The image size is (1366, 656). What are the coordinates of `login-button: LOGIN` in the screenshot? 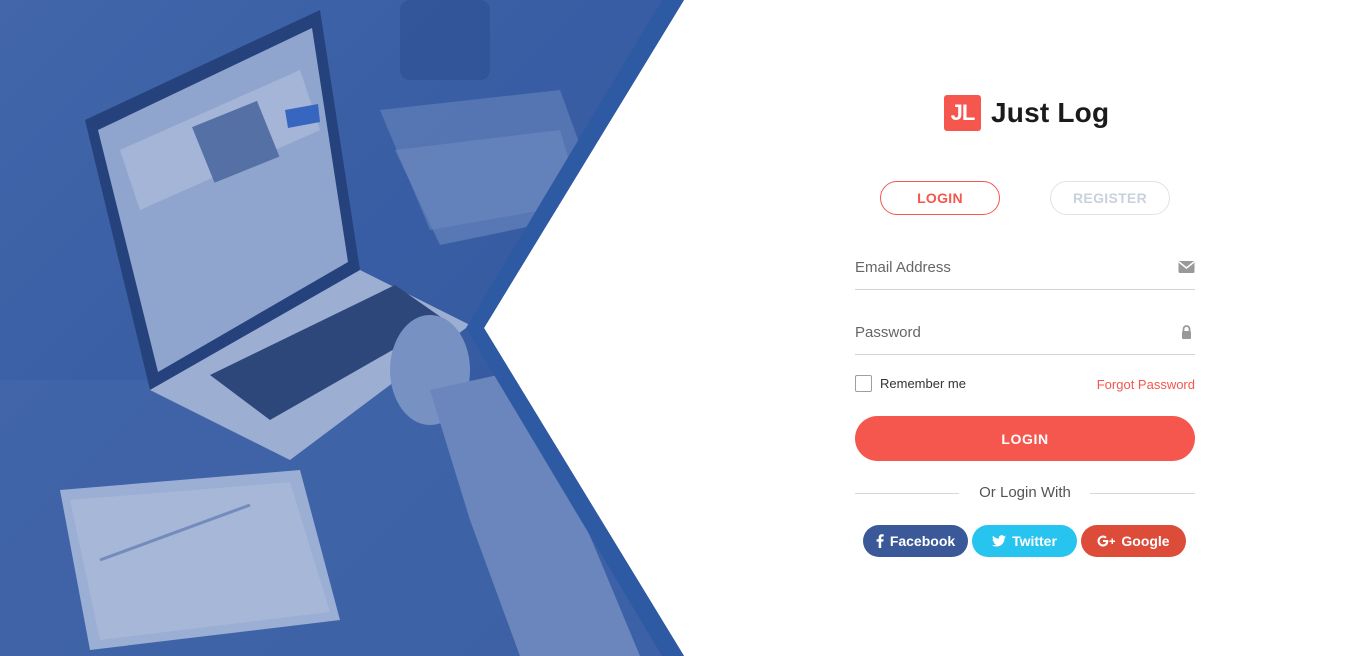 It's located at (1025, 438).